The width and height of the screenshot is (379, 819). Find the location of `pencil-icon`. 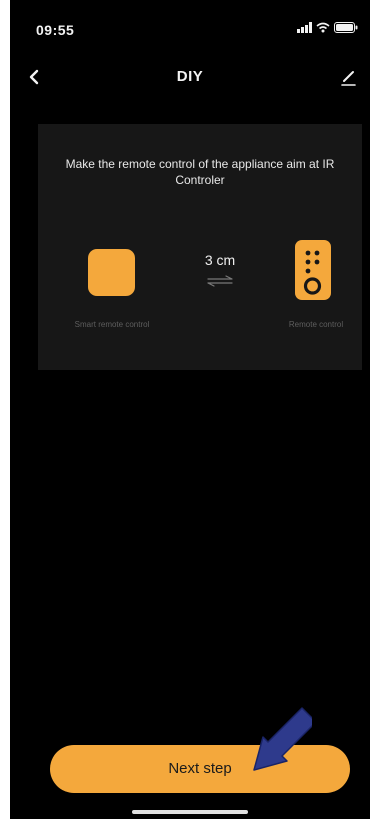

pencil-icon is located at coordinates (348, 78).